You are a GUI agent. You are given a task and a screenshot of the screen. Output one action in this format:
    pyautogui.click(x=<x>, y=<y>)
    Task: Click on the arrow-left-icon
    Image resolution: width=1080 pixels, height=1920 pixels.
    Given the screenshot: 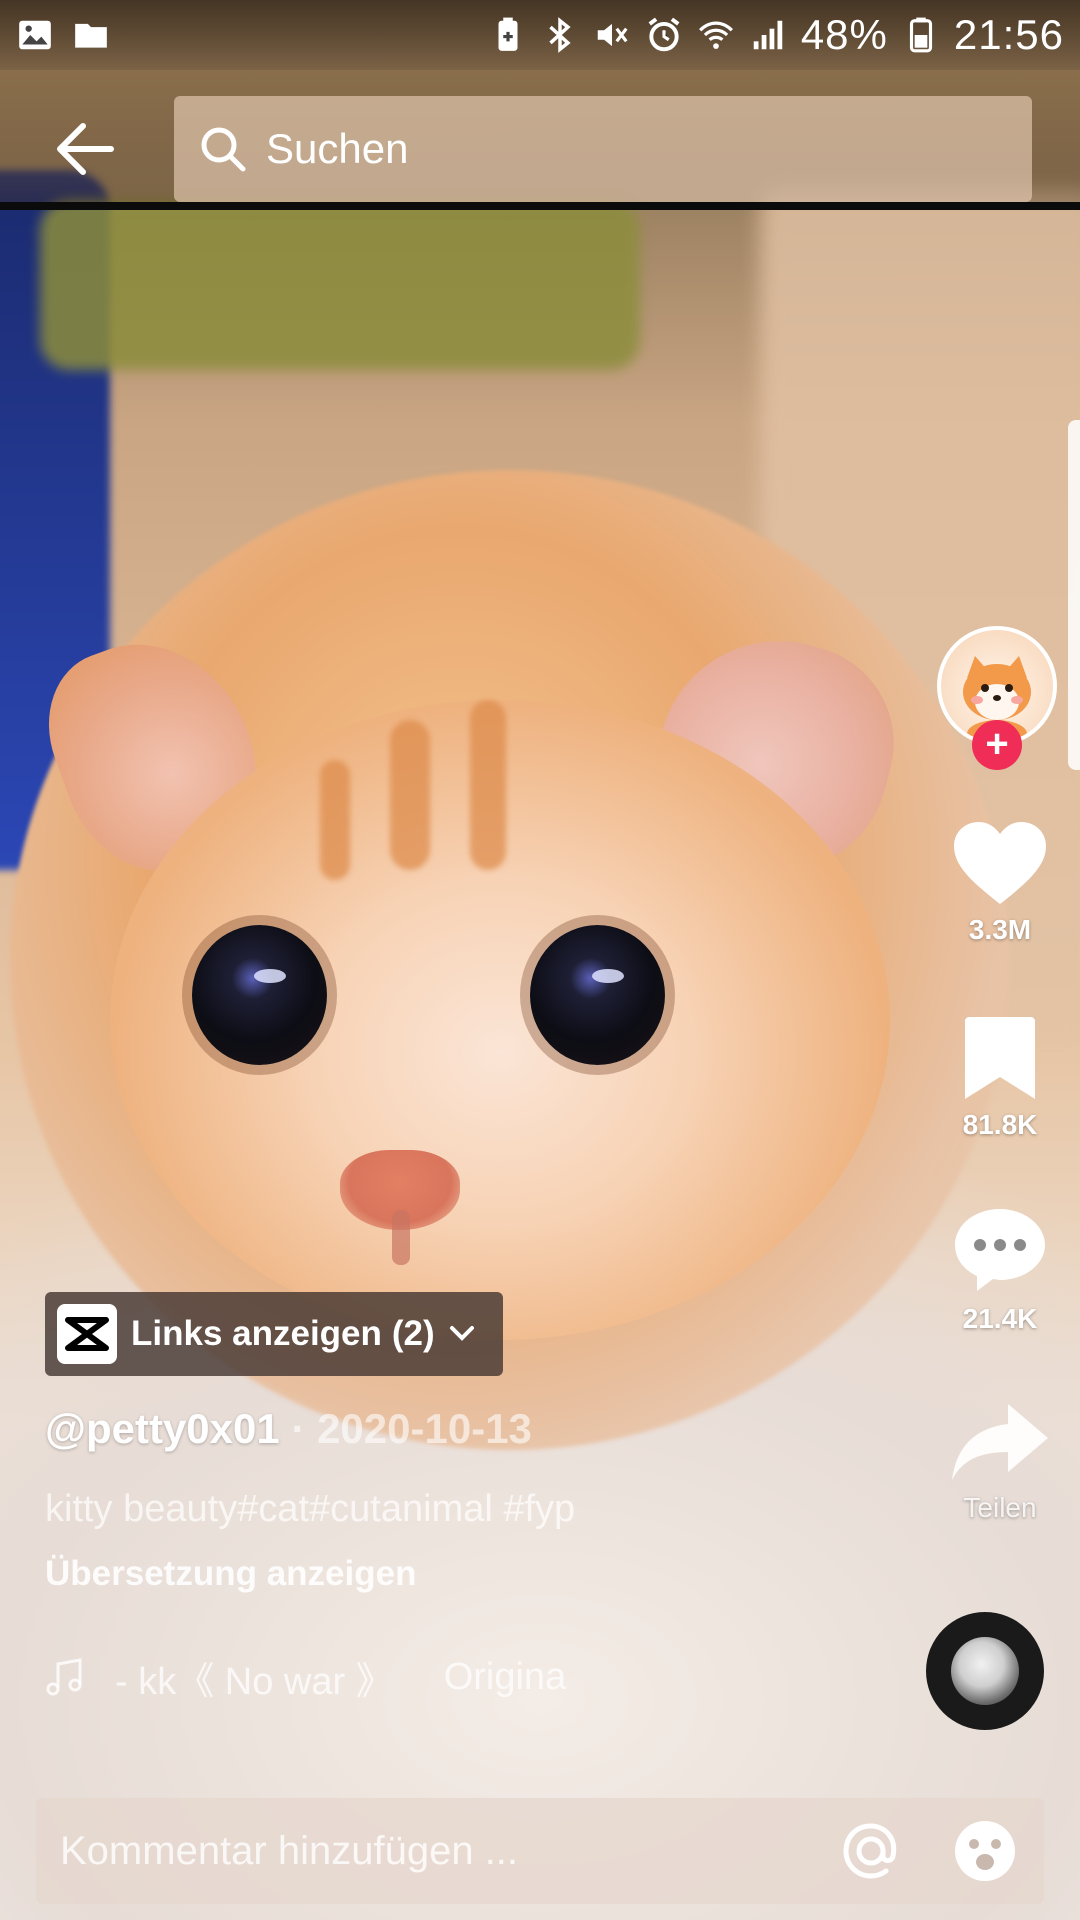 What is the action you would take?
    pyautogui.click(x=85, y=149)
    